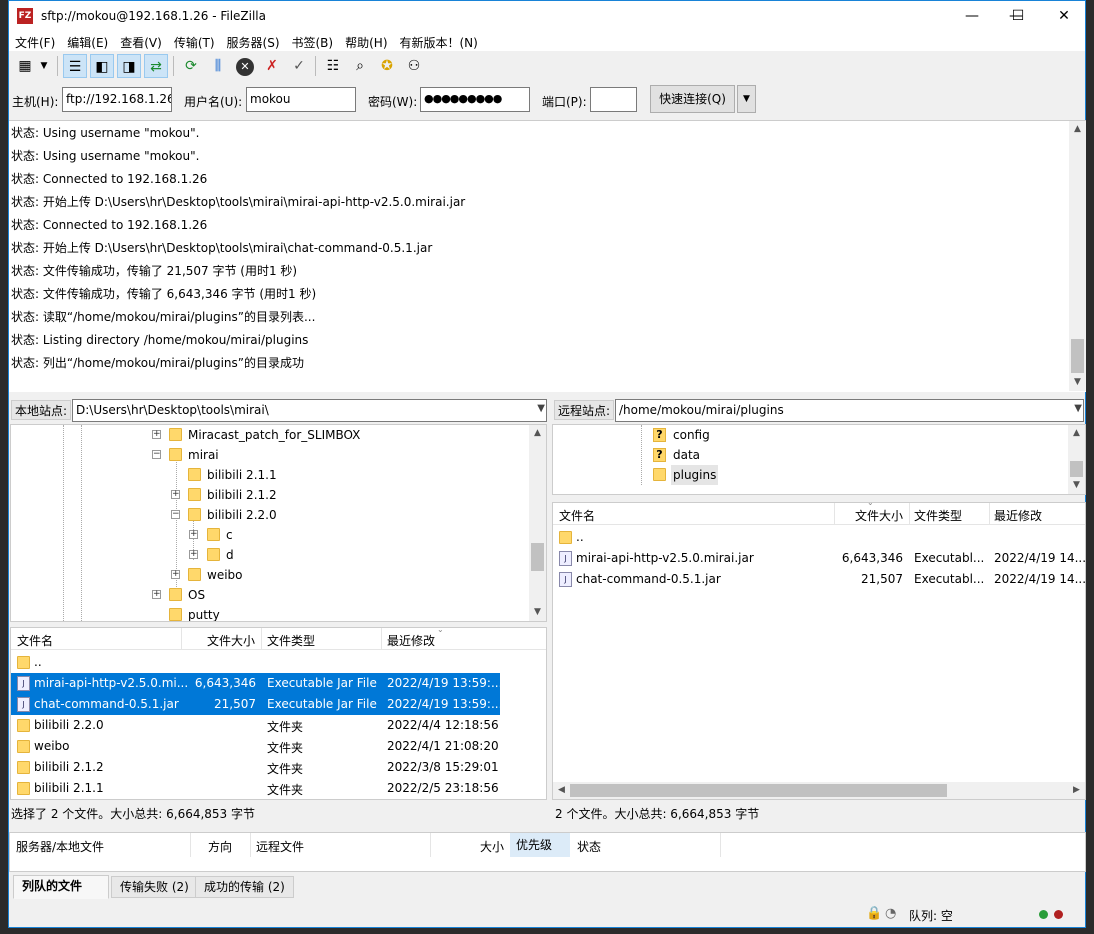 The width and height of the screenshot is (1094, 934). What do you see at coordinates (537, 523) in the screenshot?
I see `local-tree-scrollbar: ▲ ▼` at bounding box center [537, 523].